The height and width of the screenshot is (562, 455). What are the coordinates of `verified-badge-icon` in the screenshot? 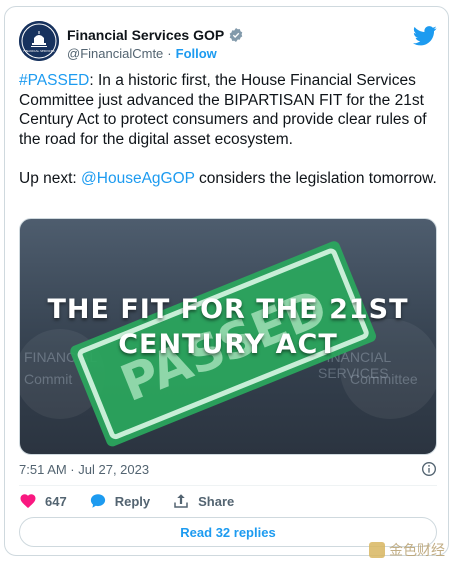 It's located at (236, 35).